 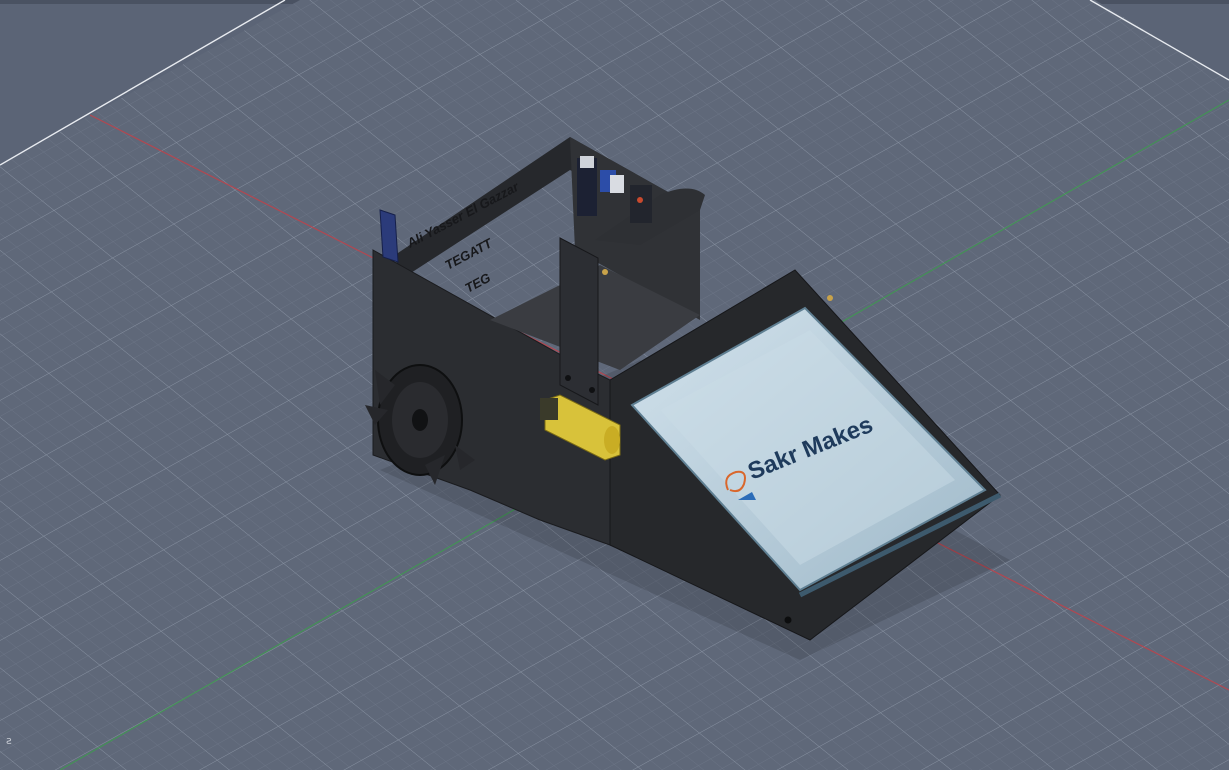 I want to click on hole-front, so click(x=788, y=620).